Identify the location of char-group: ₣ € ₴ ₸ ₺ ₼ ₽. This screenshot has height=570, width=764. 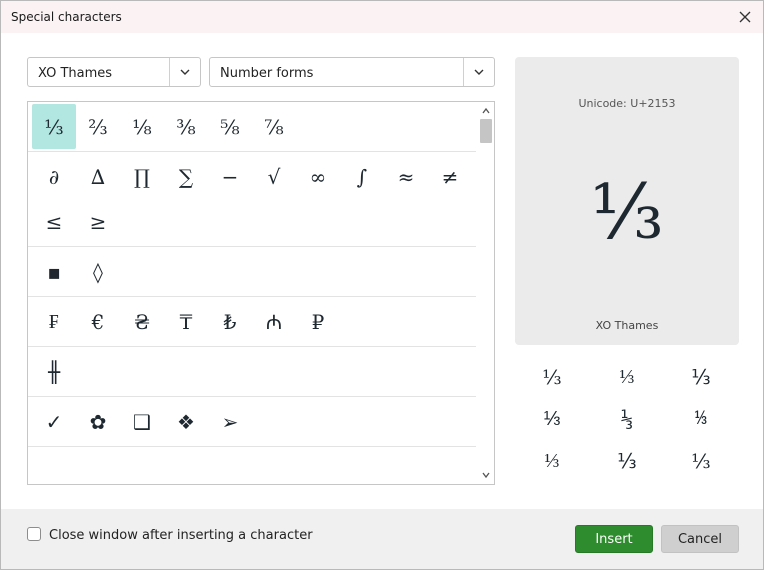
(252, 322).